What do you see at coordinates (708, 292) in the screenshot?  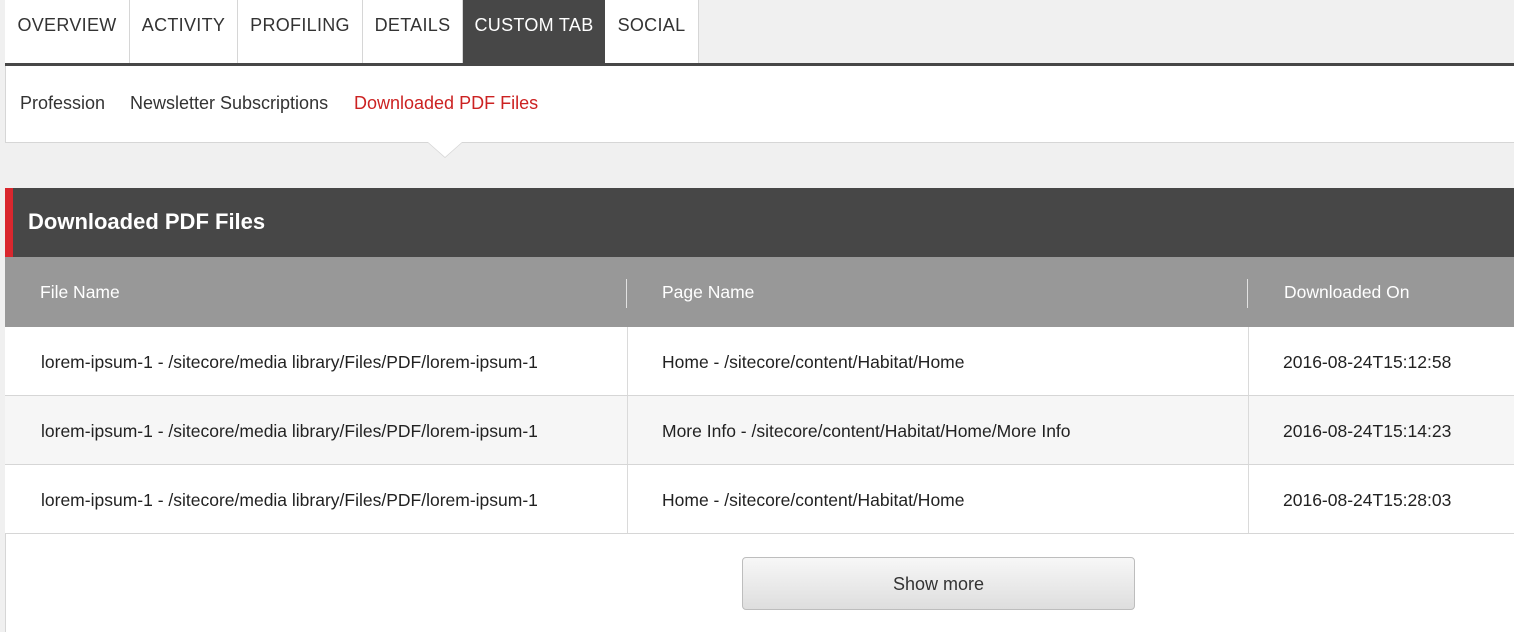 I see `col-page-name: Page Name` at bounding box center [708, 292].